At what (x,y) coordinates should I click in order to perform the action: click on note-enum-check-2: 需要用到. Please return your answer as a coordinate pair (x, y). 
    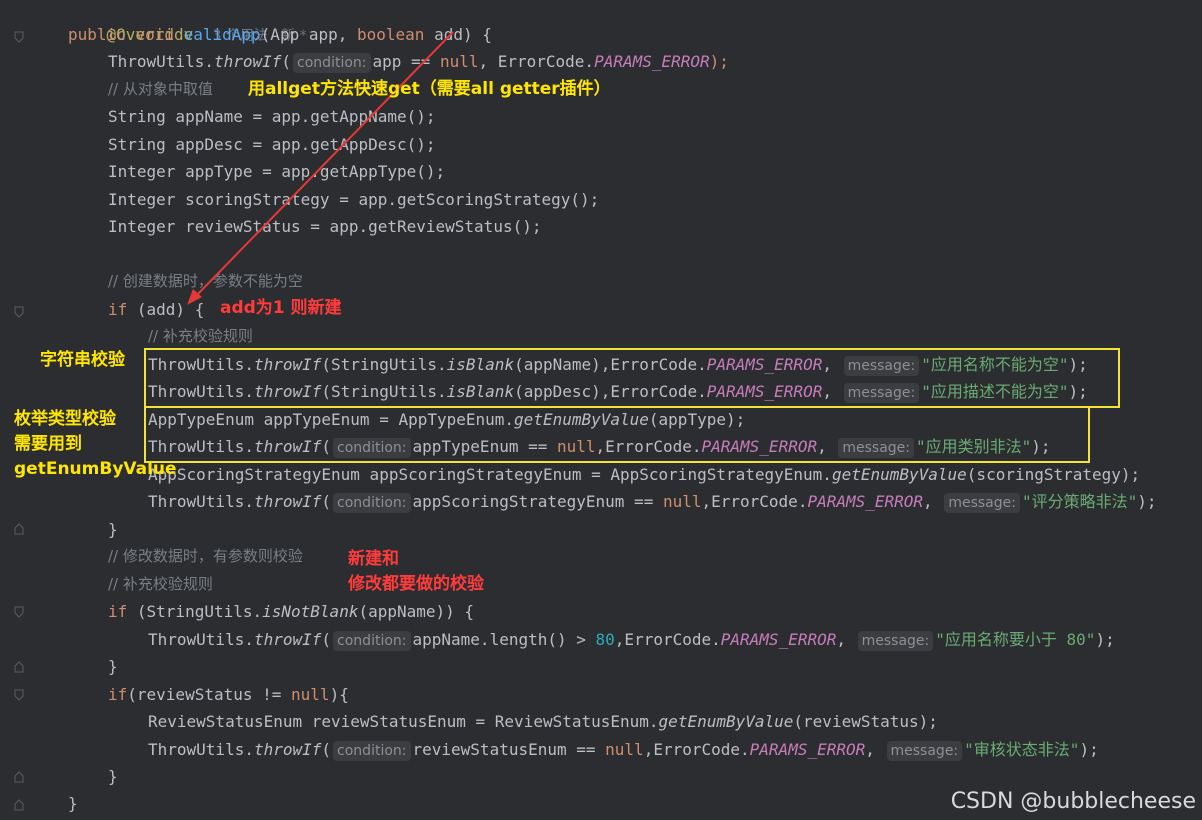
    Looking at the image, I should click on (48, 444).